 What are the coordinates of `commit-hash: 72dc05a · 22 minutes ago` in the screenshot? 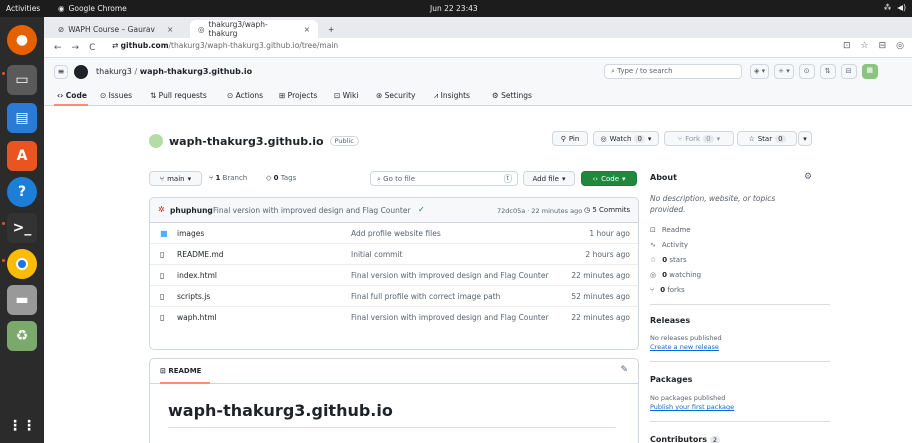 It's located at (539, 211).